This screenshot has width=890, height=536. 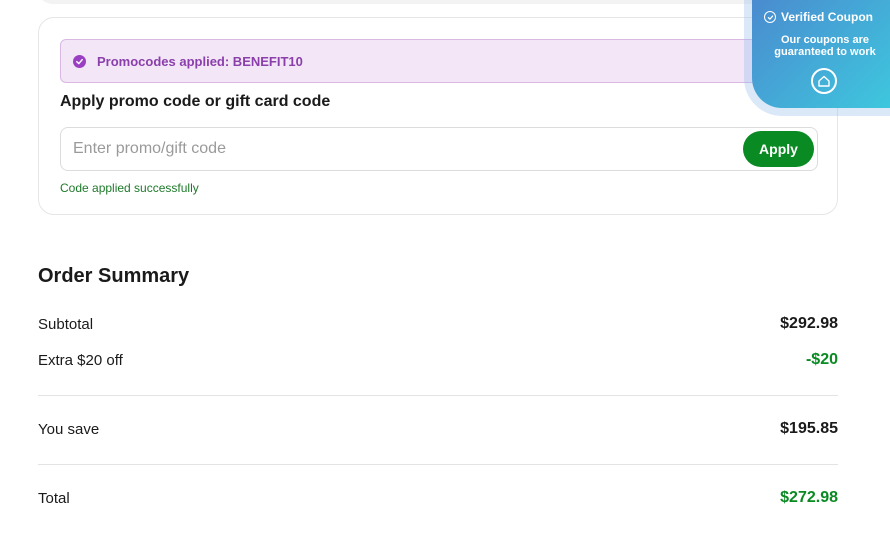 I want to click on coupon-widget-subtitle: Our coupons are guaranteed to work, so click(x=825, y=46).